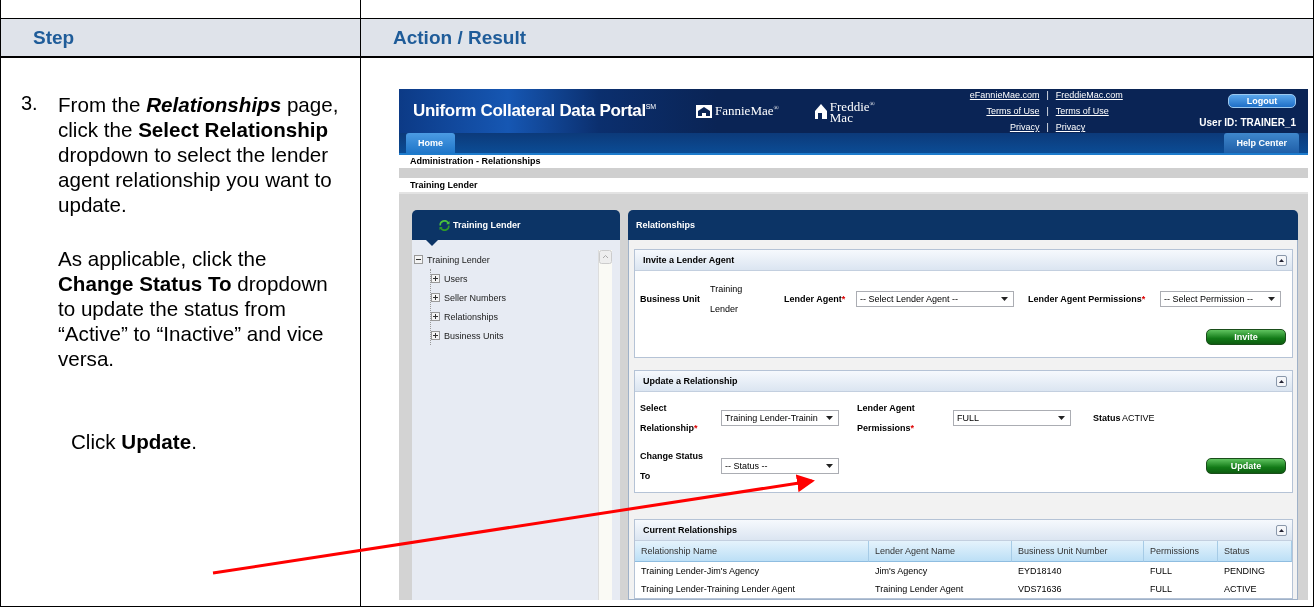 The width and height of the screenshot is (1314, 615). Describe the element at coordinates (1089, 95) in the screenshot. I see `header-link: FreddieMac.com` at that location.